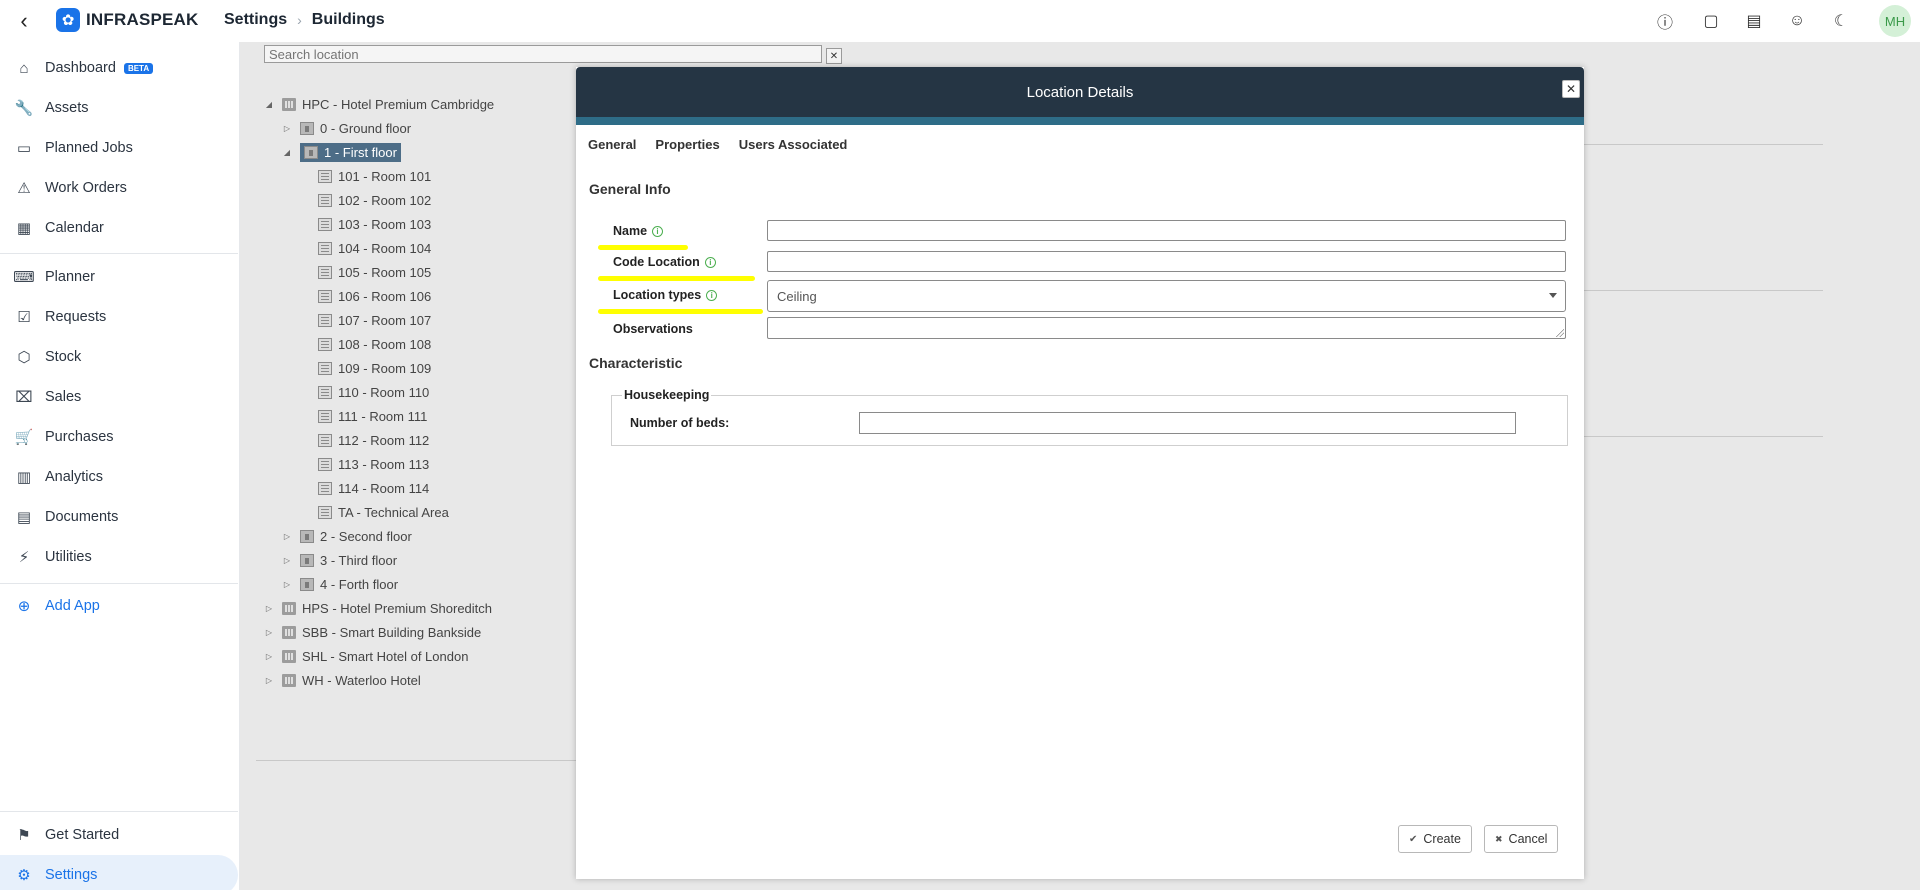  What do you see at coordinates (1560, 333) in the screenshot?
I see `resize-grip-icon` at bounding box center [1560, 333].